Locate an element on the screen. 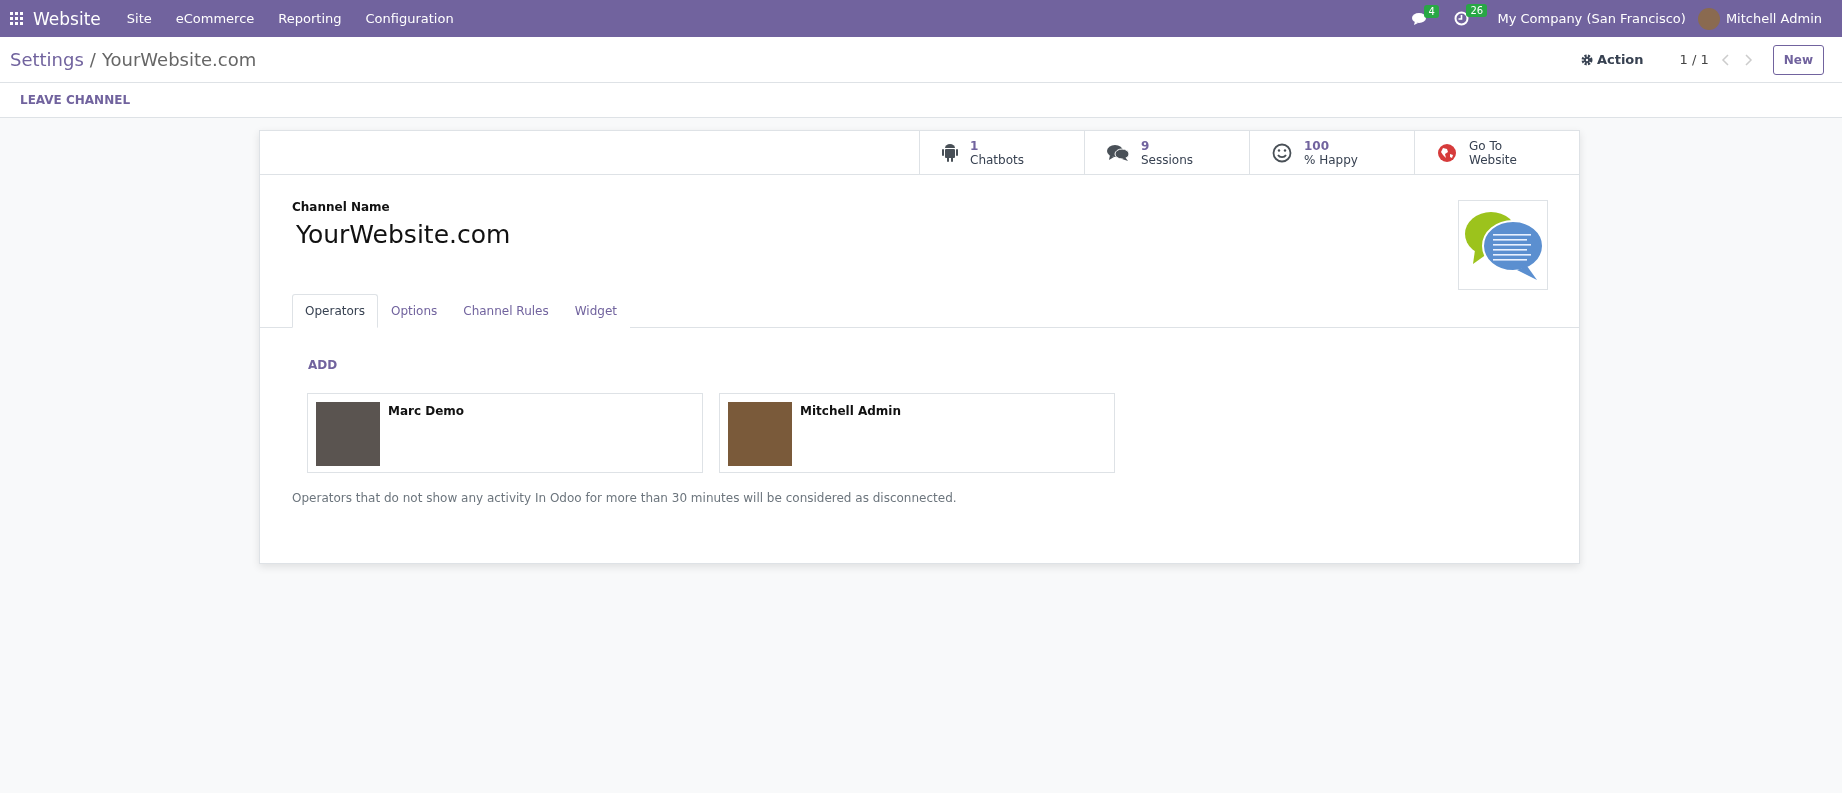 Image resolution: width=1842 pixels, height=793 pixels. operator-name: Mitchell Admin is located at coordinates (851, 412).